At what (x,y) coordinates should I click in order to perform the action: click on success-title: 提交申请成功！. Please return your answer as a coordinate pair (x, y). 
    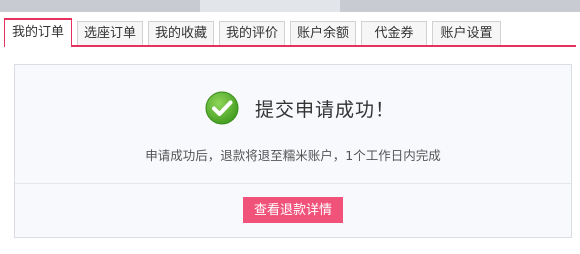
    Looking at the image, I should click on (325, 109).